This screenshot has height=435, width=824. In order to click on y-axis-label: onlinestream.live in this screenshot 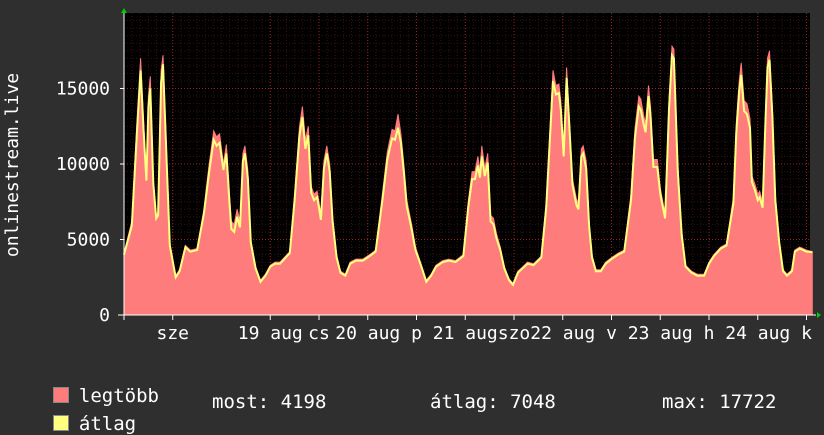, I will do `click(12, 165)`.